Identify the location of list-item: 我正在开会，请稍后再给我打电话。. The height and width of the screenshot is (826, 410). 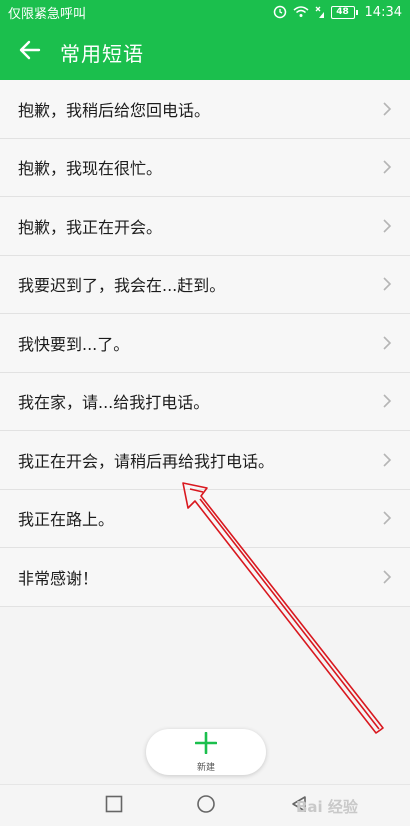
(205, 460).